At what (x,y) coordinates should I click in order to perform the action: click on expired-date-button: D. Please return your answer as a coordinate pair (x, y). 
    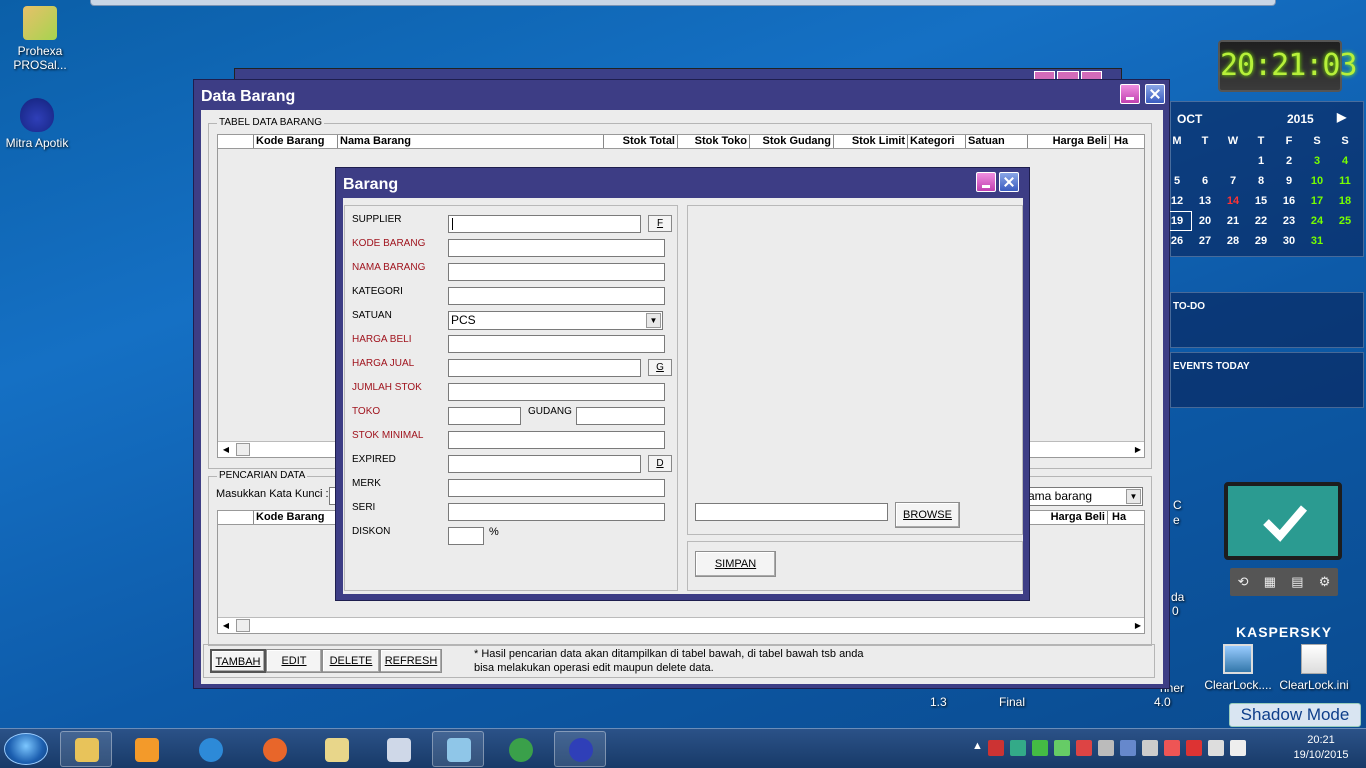
    Looking at the image, I should click on (660, 463).